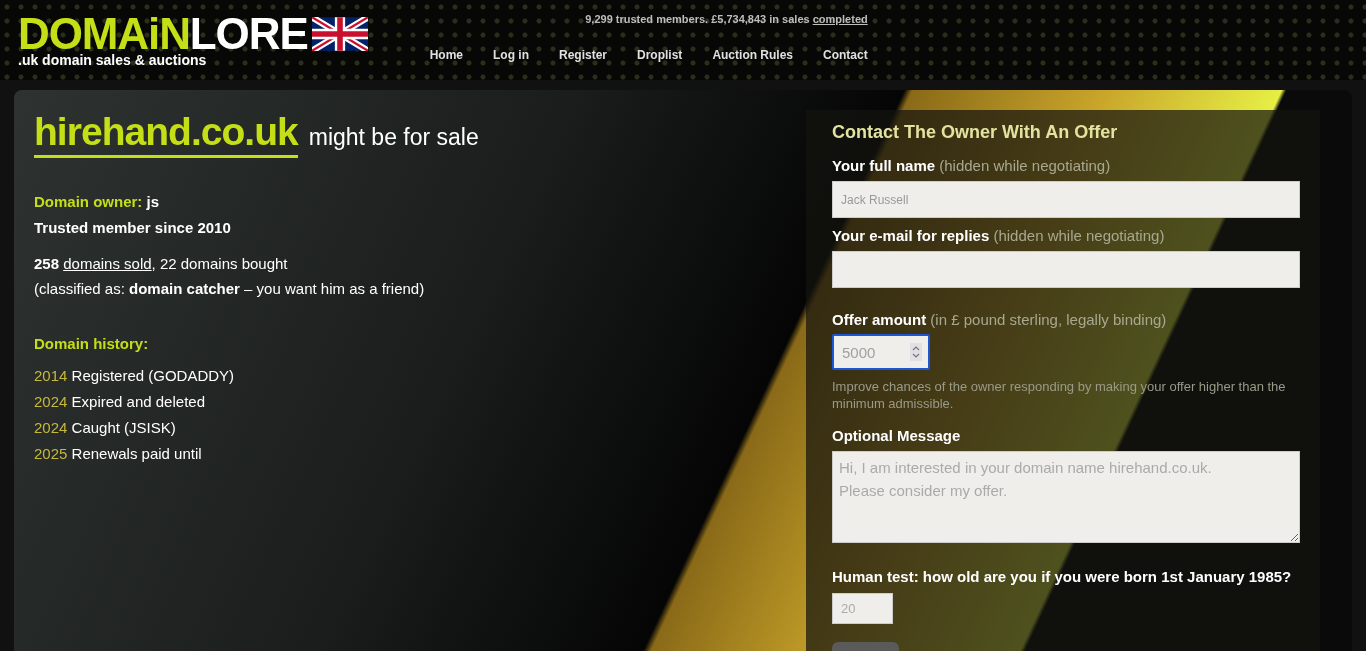 This screenshot has width=1366, height=651. Describe the element at coordinates (1066, 269) in the screenshot. I see `email-field` at that location.